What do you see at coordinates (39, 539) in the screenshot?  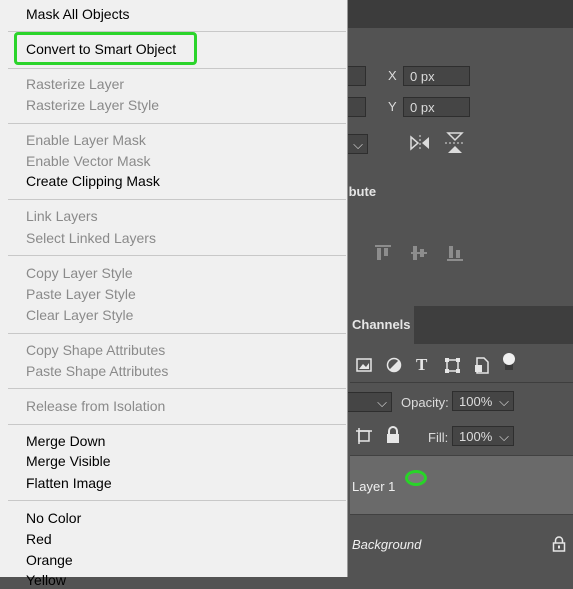 I see `menu-item-red: Red` at bounding box center [39, 539].